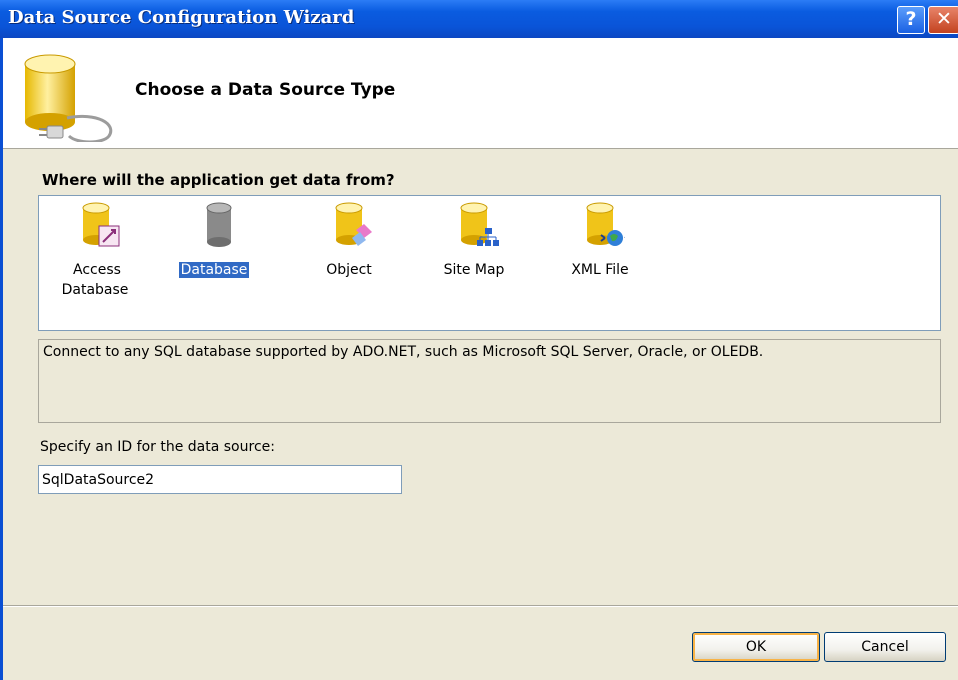 The image size is (958, 680). I want to click on object-icon, so click(353, 224).